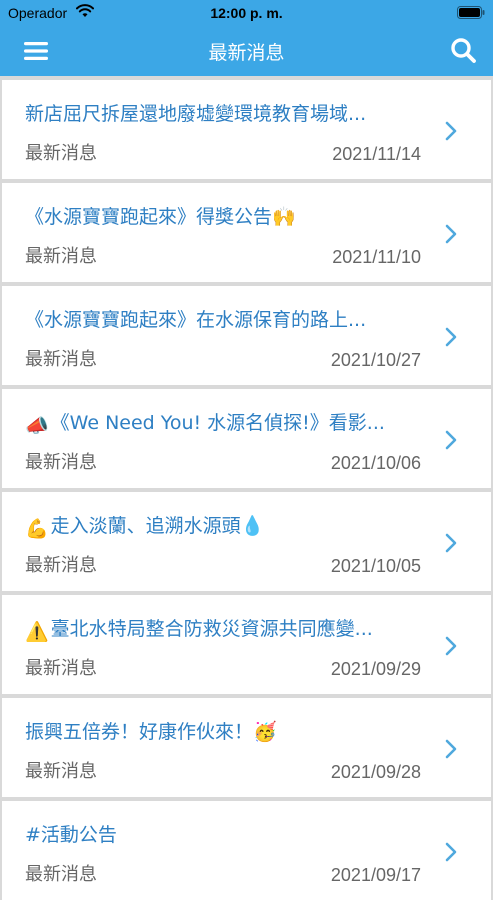 The width and height of the screenshot is (493, 900). I want to click on news-title-text: 《水源寶寶跑起來》得獎公告🙌, so click(160, 217).